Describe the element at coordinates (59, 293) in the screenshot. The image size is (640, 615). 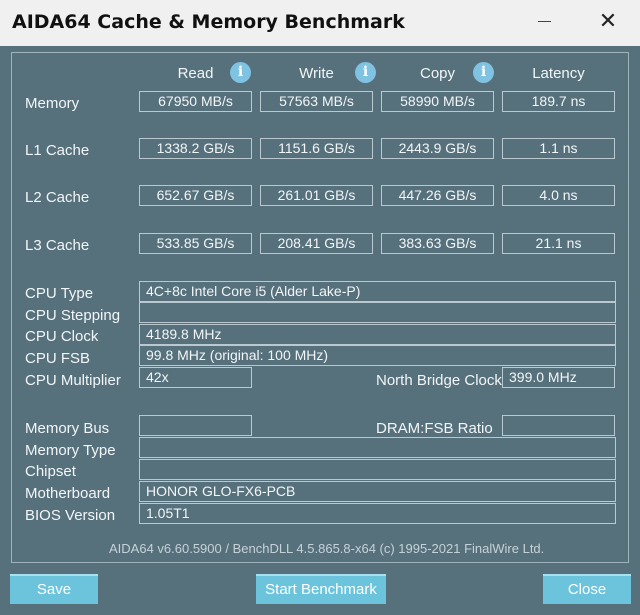
I see `cpu-type-label: CPU Type` at that location.